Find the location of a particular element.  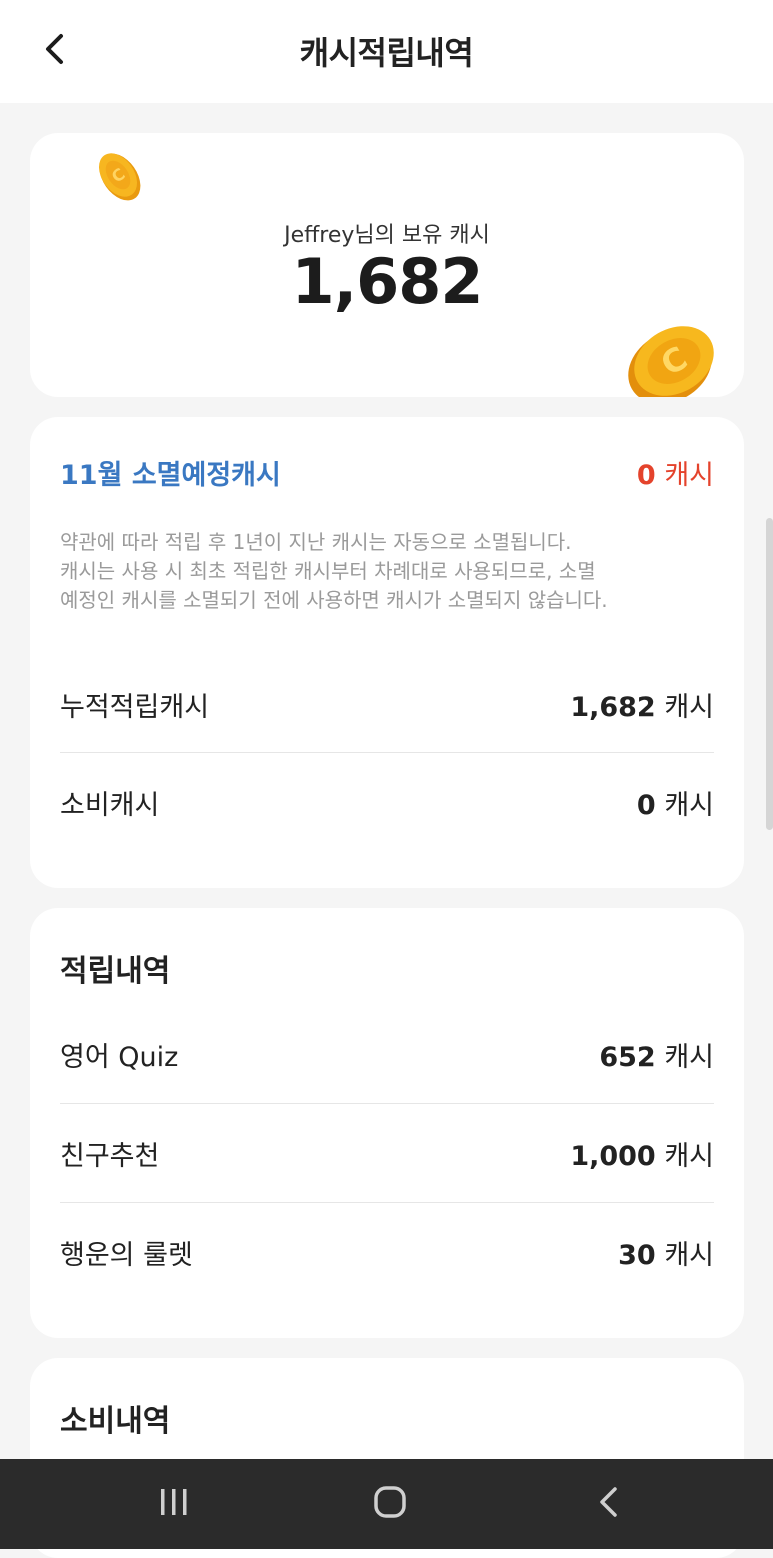

notice-line: 캐시는 사용 시 최초 적립한 캐시부터 차례대로 사용되므로, 소멸 is located at coordinates (328, 571).